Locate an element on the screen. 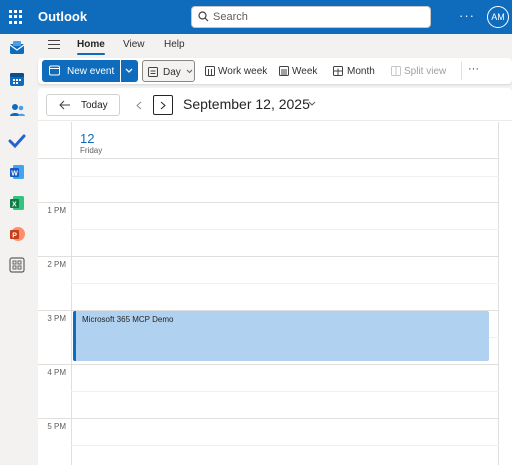 Image resolution: width=512 pixels, height=465 pixels. work-week-view-button: Work week is located at coordinates (234, 71).